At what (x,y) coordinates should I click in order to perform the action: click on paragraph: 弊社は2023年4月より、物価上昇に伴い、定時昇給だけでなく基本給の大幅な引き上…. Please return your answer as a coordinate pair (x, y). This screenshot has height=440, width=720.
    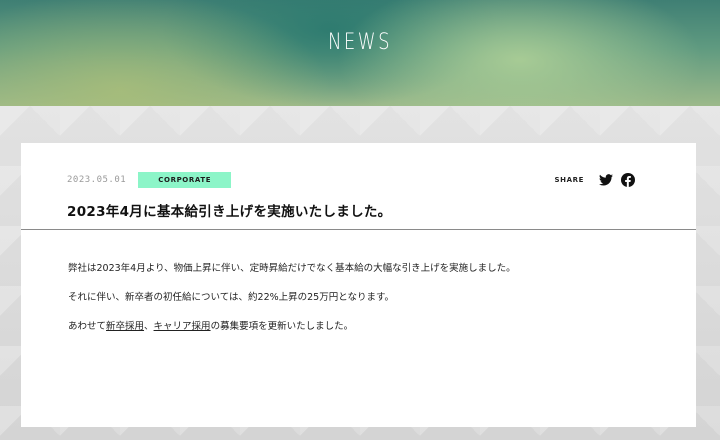
    Looking at the image, I should click on (292, 268).